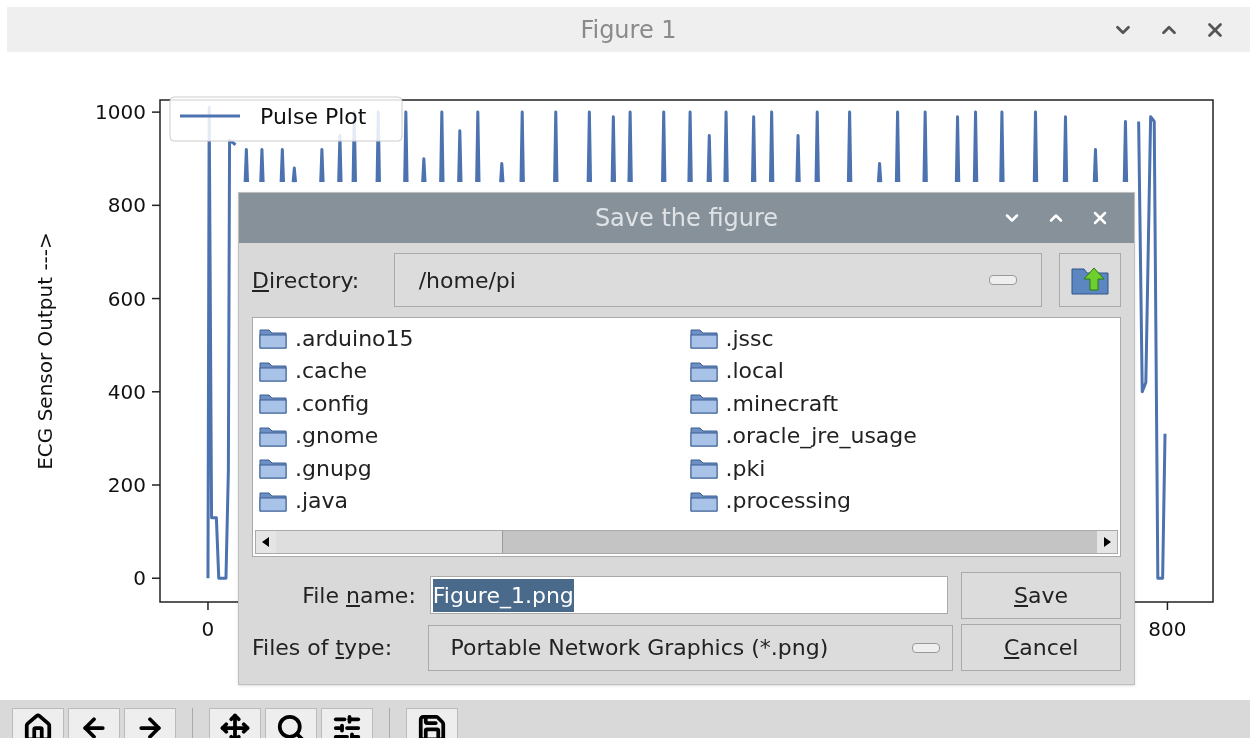 This screenshot has width=1250, height=738. I want to click on file-type-label: Files of type:, so click(323, 648).